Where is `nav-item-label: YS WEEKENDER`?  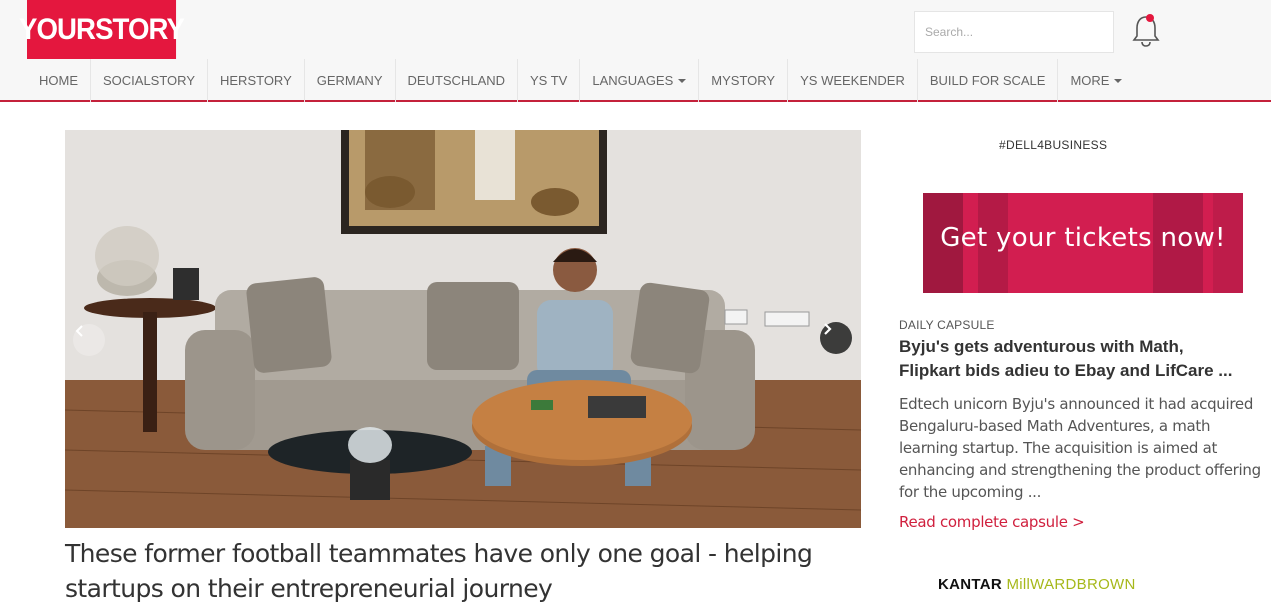 nav-item-label: YS WEEKENDER is located at coordinates (852, 80).